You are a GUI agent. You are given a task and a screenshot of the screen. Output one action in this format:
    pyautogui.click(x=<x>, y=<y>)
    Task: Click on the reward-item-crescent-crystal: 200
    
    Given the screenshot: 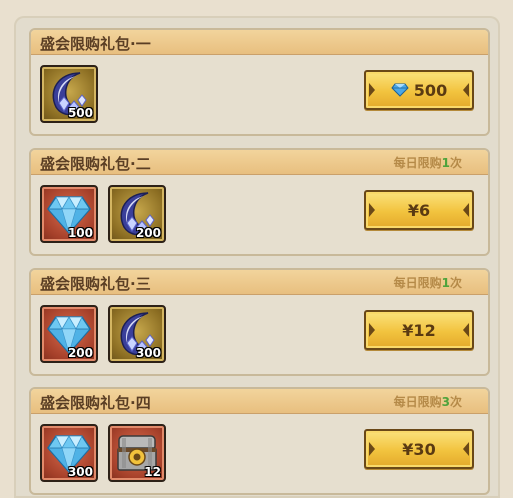 What is the action you would take?
    pyautogui.click(x=137, y=214)
    